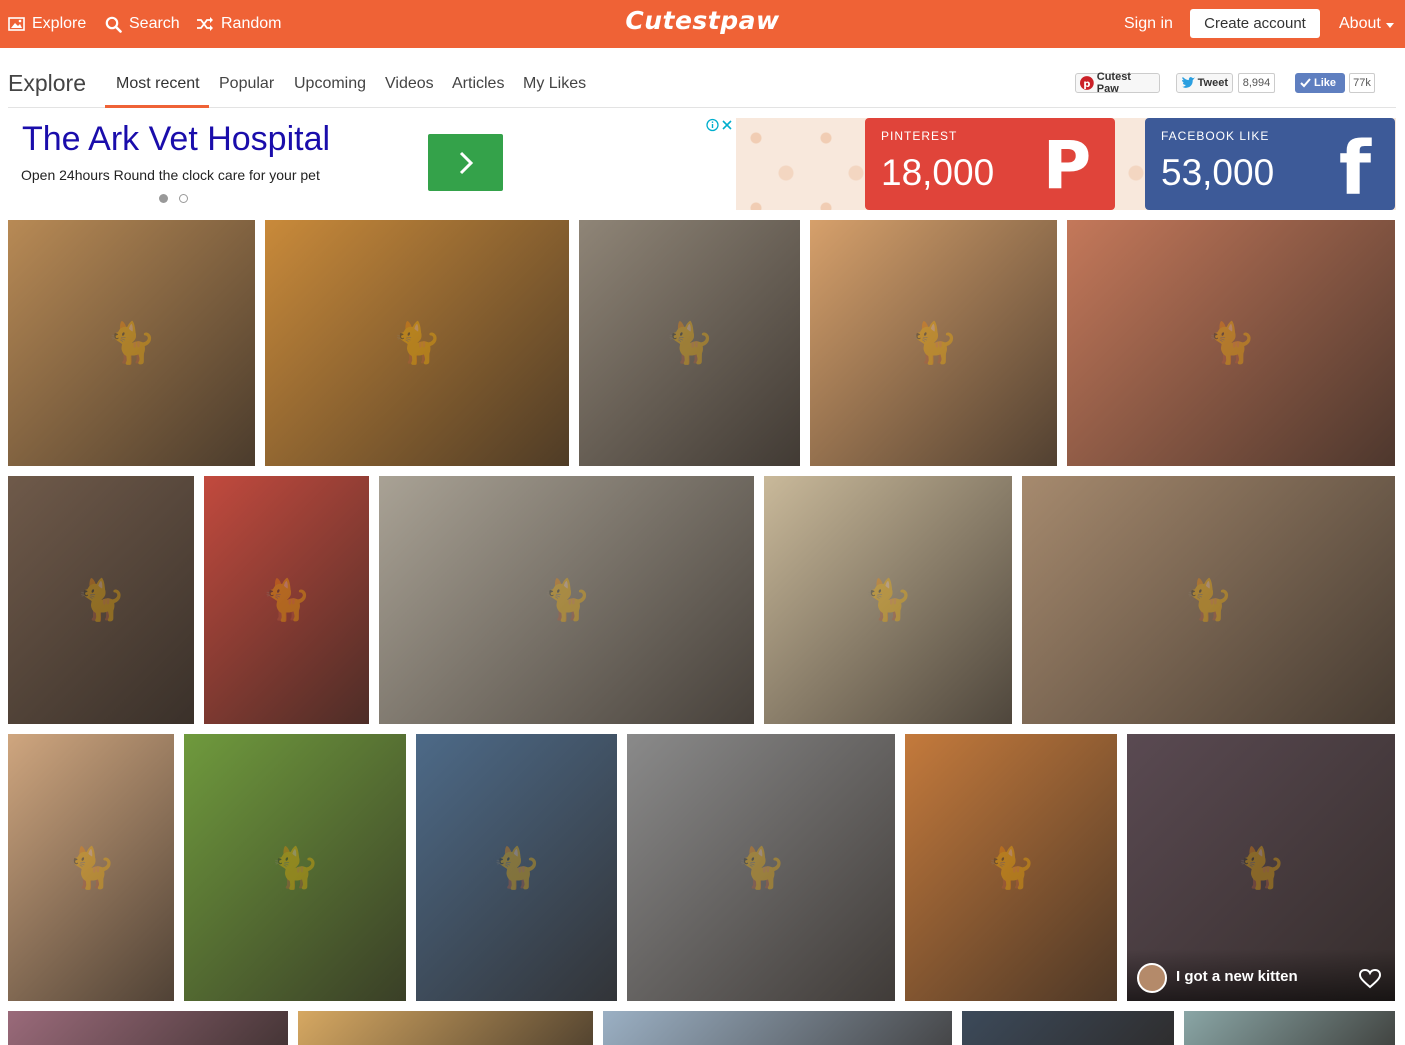  Describe the element at coordinates (1256, 83) in the screenshot. I see `tweet-count: 8,994` at that location.